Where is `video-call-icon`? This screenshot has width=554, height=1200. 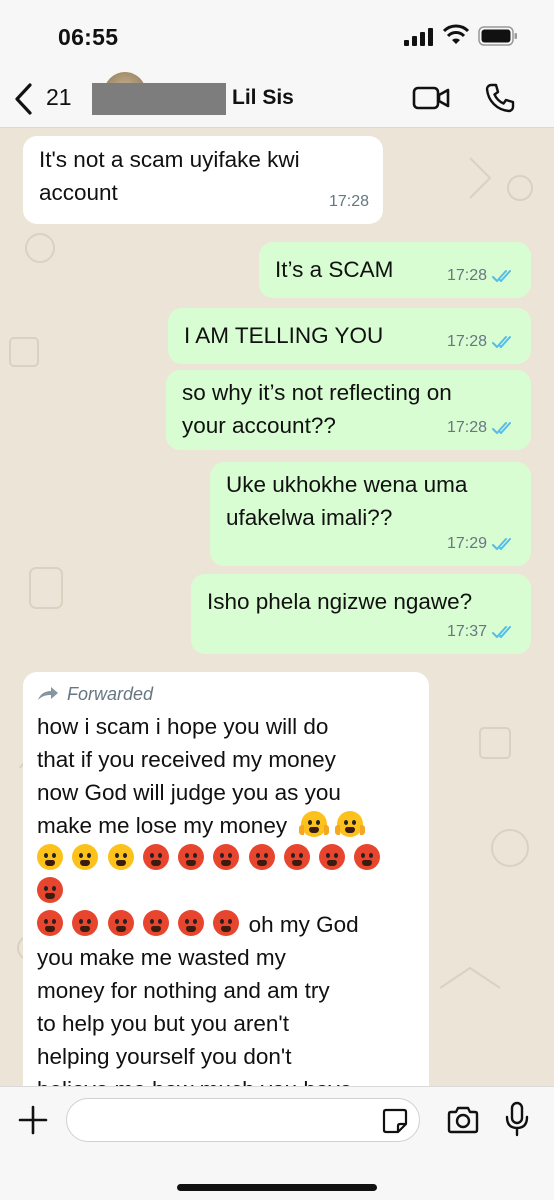
video-call-icon is located at coordinates (431, 98).